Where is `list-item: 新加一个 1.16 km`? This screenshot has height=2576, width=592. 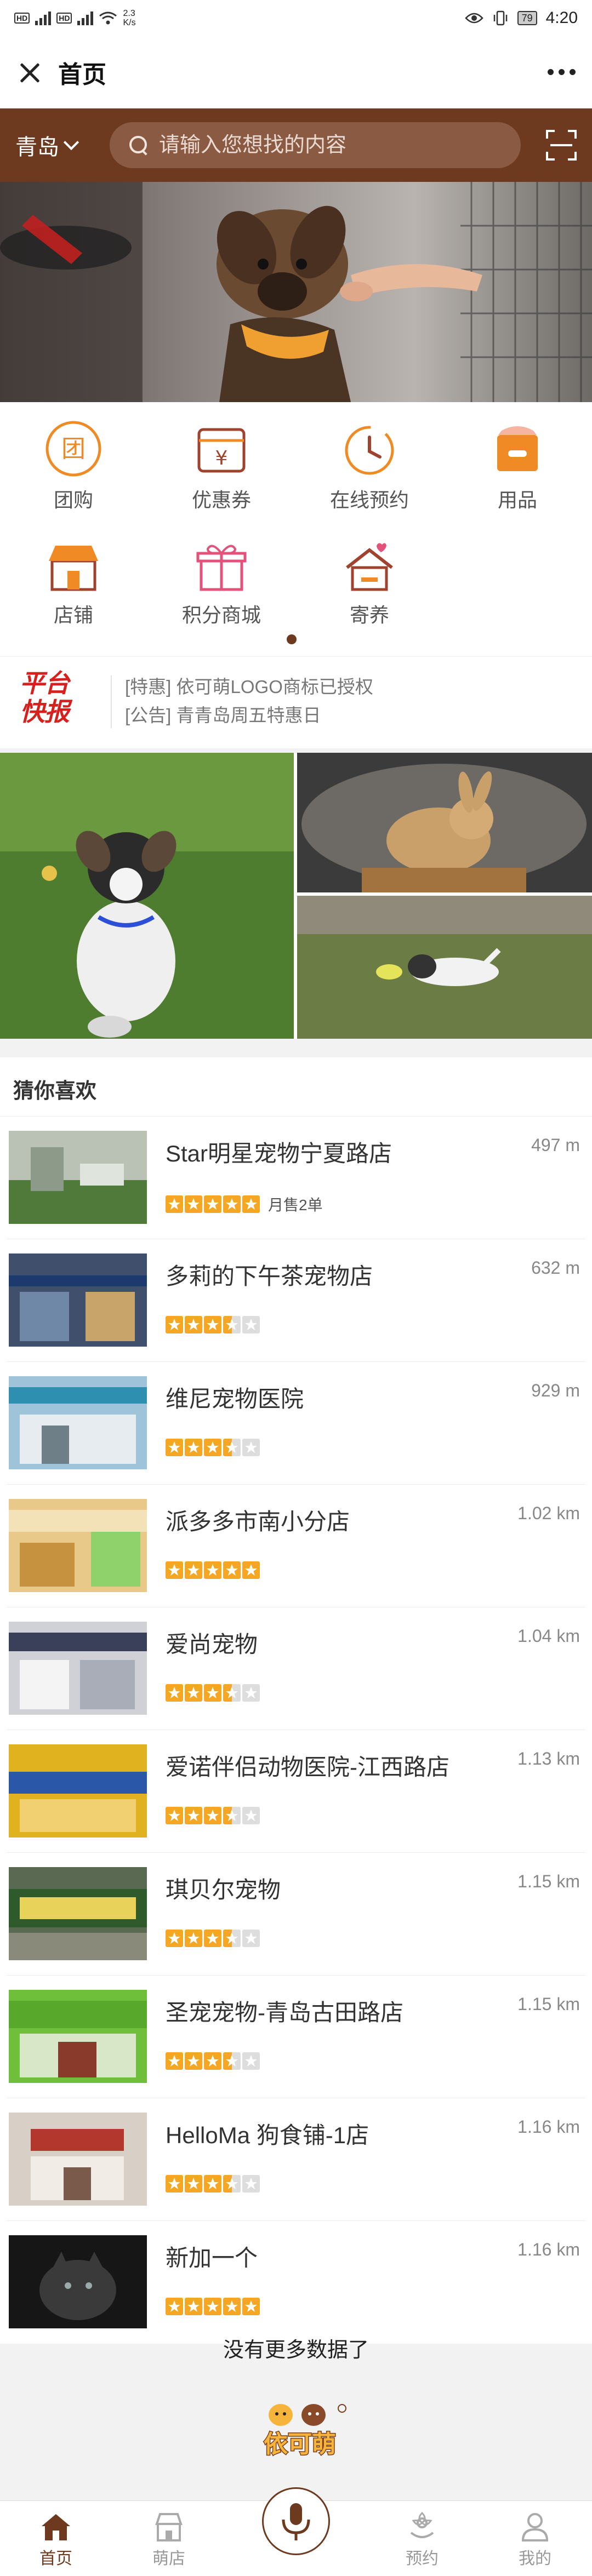
list-item: 新加一个 1.16 km is located at coordinates (296, 2282).